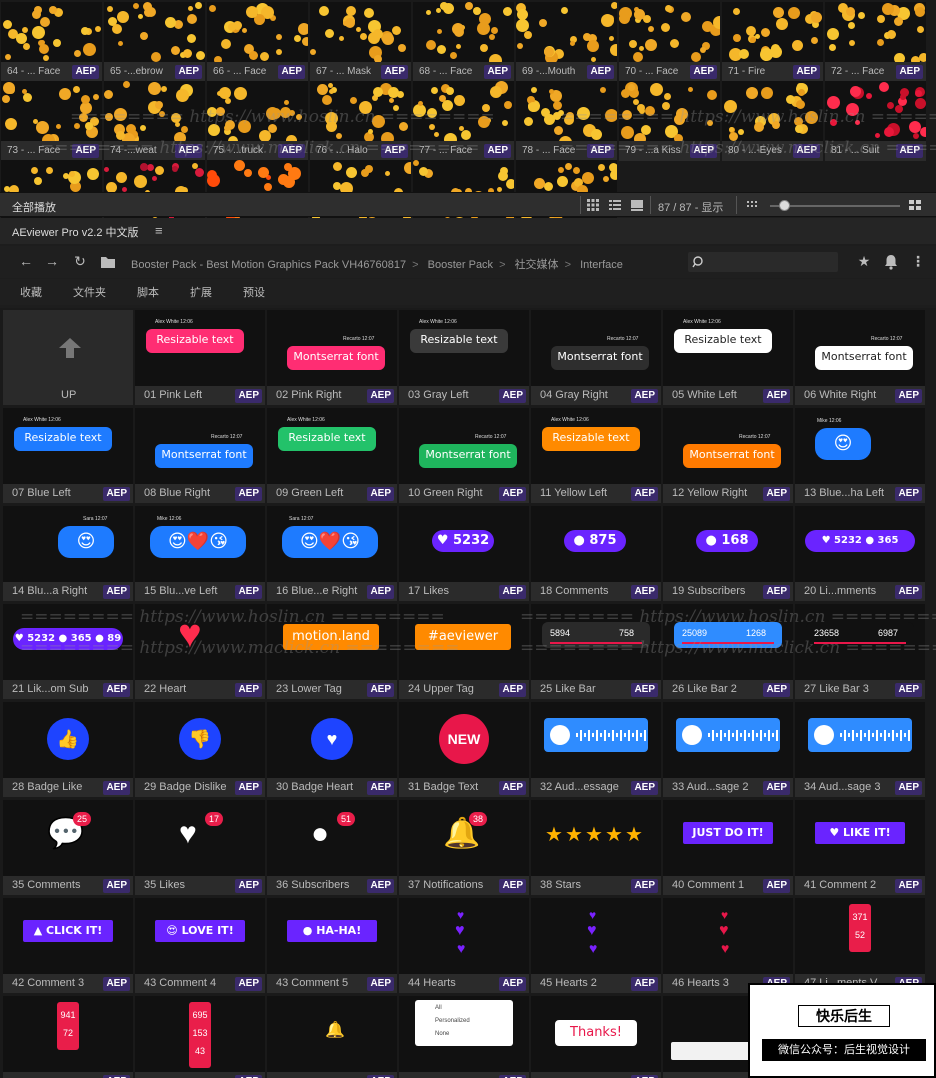 The image size is (936, 1078). I want to click on bell-icon, so click(891, 262).